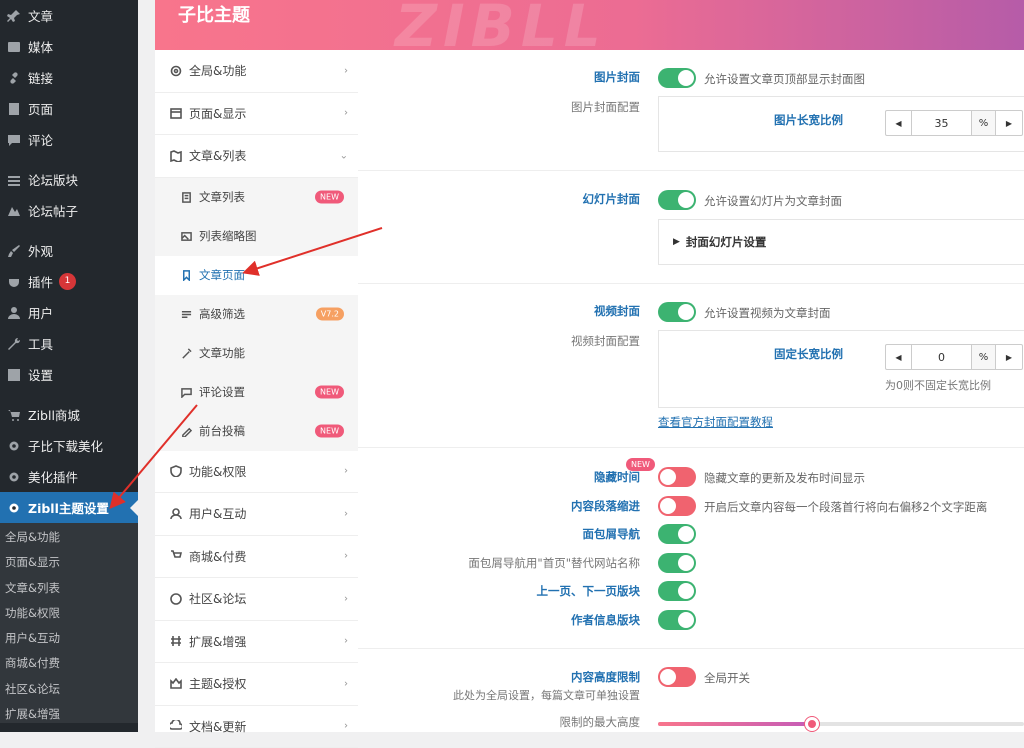  I want to click on nav-sub-item-2: 文章页面, so click(256, 275).